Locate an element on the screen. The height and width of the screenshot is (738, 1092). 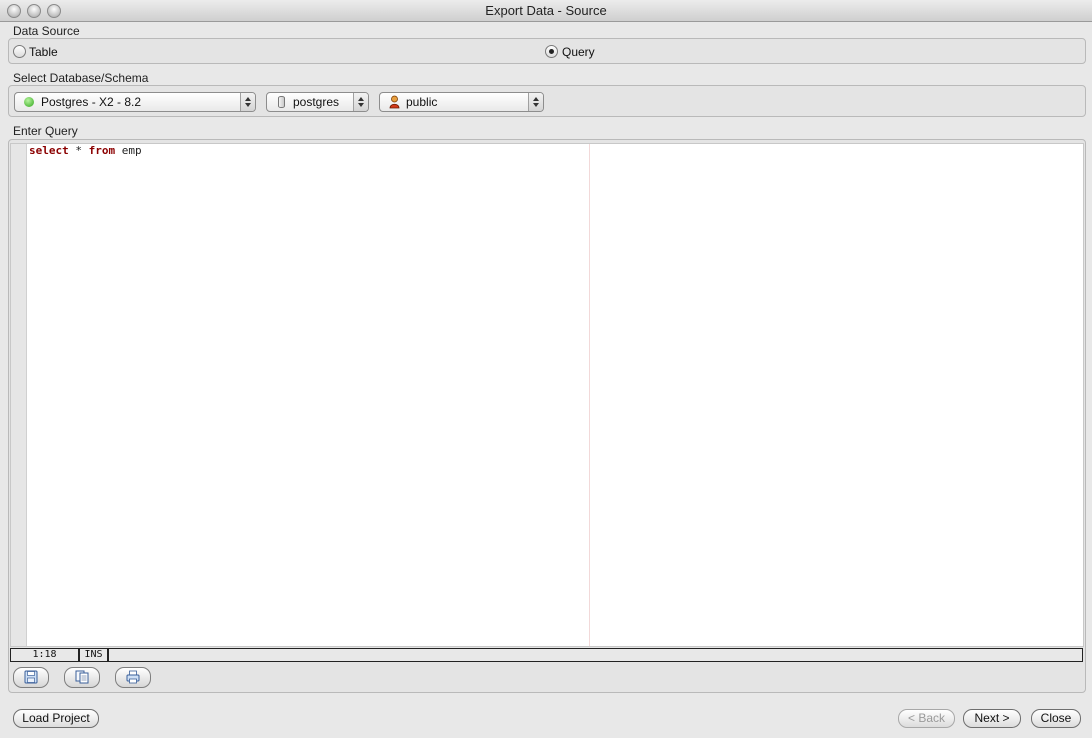
select-db-label: Select Database/Schema is located at coordinates (81, 78).